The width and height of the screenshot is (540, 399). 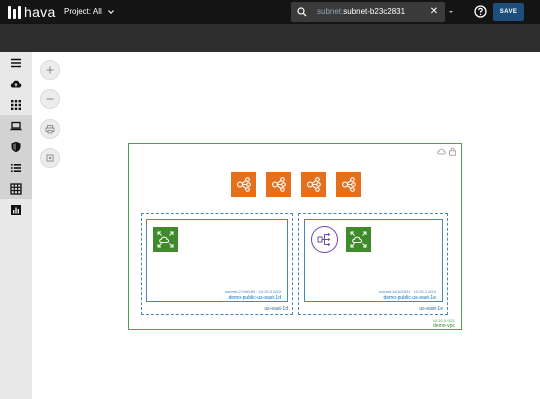 I want to click on bar-chart-icon, so click(x=16, y=209).